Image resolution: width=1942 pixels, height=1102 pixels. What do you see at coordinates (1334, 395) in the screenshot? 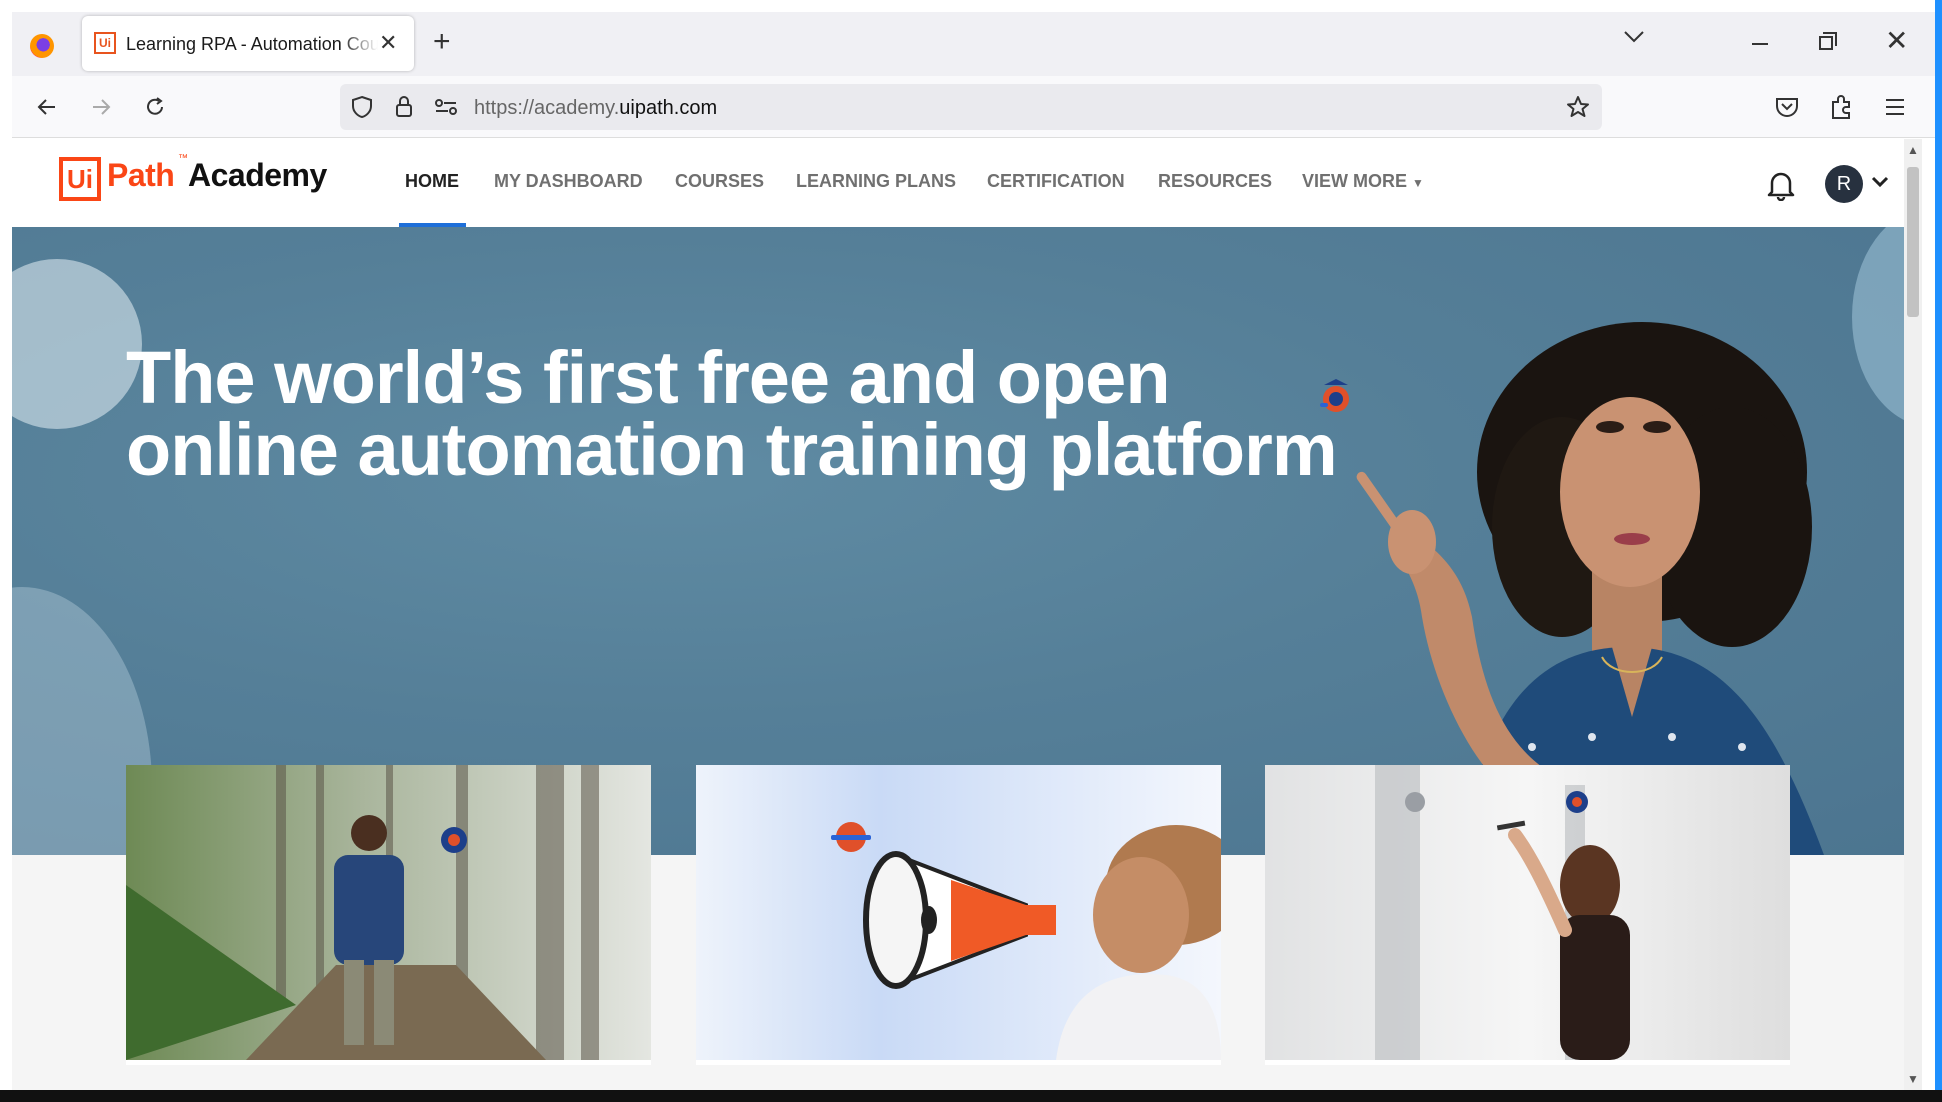
I see `robot-mascot-icon` at bounding box center [1334, 395].